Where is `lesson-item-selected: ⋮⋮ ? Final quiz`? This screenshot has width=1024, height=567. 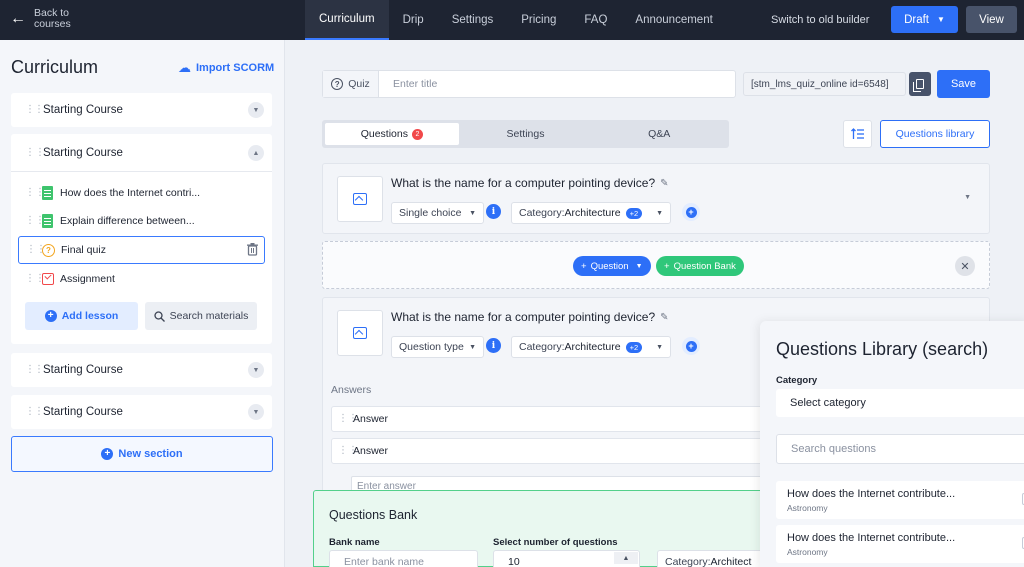
lesson-item-selected: ⋮⋮ ? Final quiz is located at coordinates (141, 250).